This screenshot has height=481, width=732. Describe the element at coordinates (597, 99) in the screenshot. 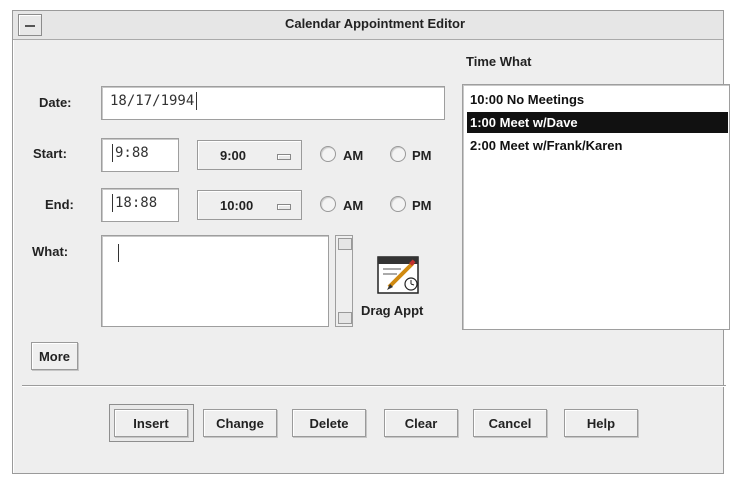

I see `list-item: 10:00 No Meetings` at that location.